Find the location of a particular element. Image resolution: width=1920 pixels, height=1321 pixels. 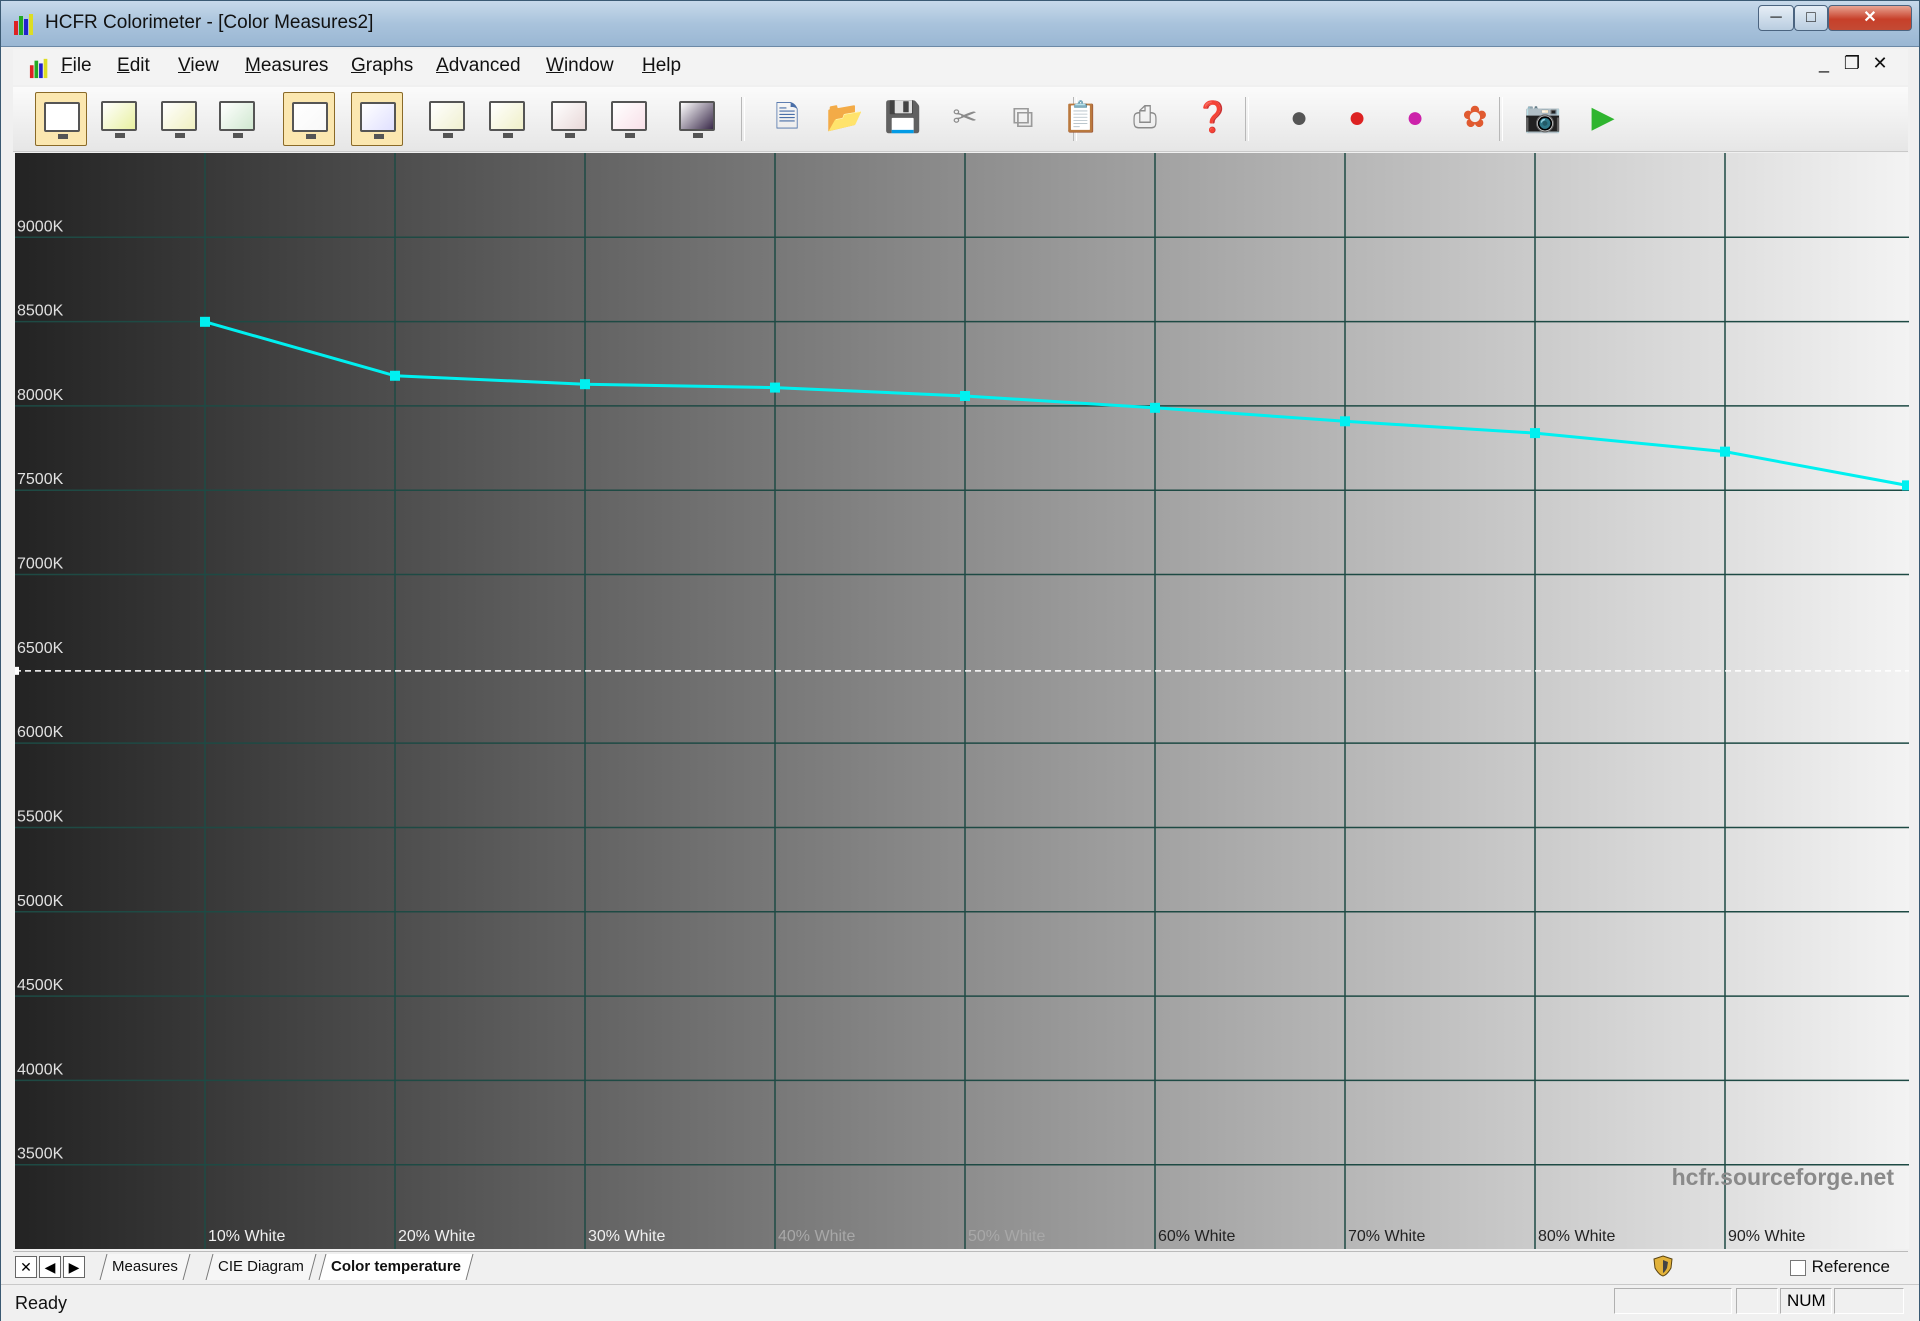

monitor-measures-icon is located at coordinates (62, 120).